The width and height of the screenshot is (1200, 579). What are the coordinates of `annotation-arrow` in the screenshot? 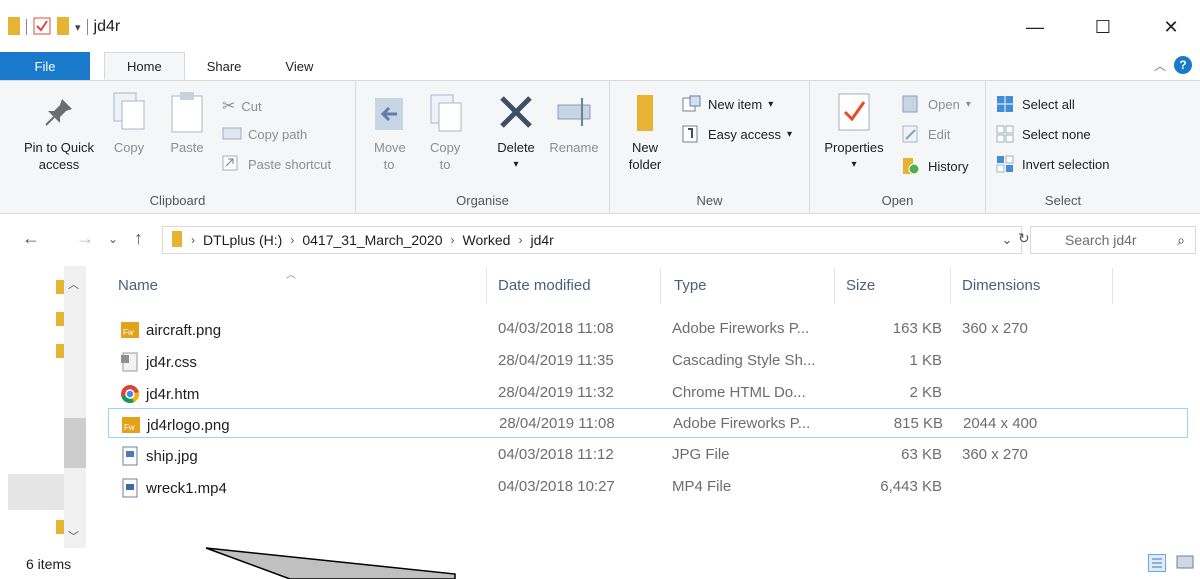 It's located at (330, 563).